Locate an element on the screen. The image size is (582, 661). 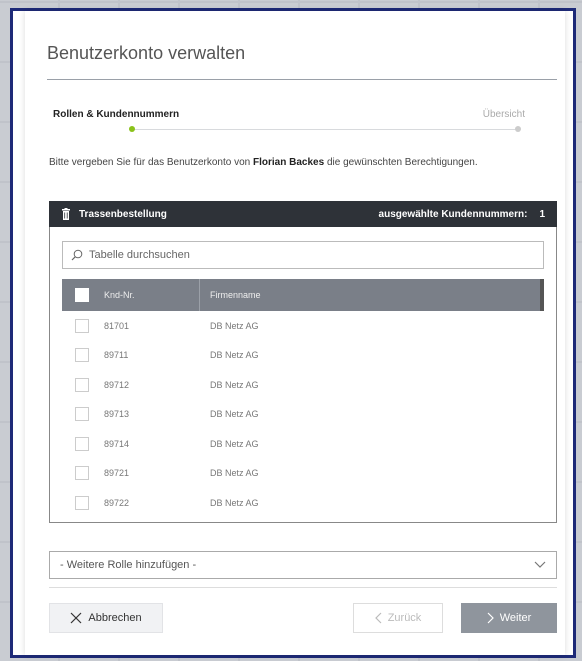
intro-user: Florian Backes is located at coordinates (289, 162).